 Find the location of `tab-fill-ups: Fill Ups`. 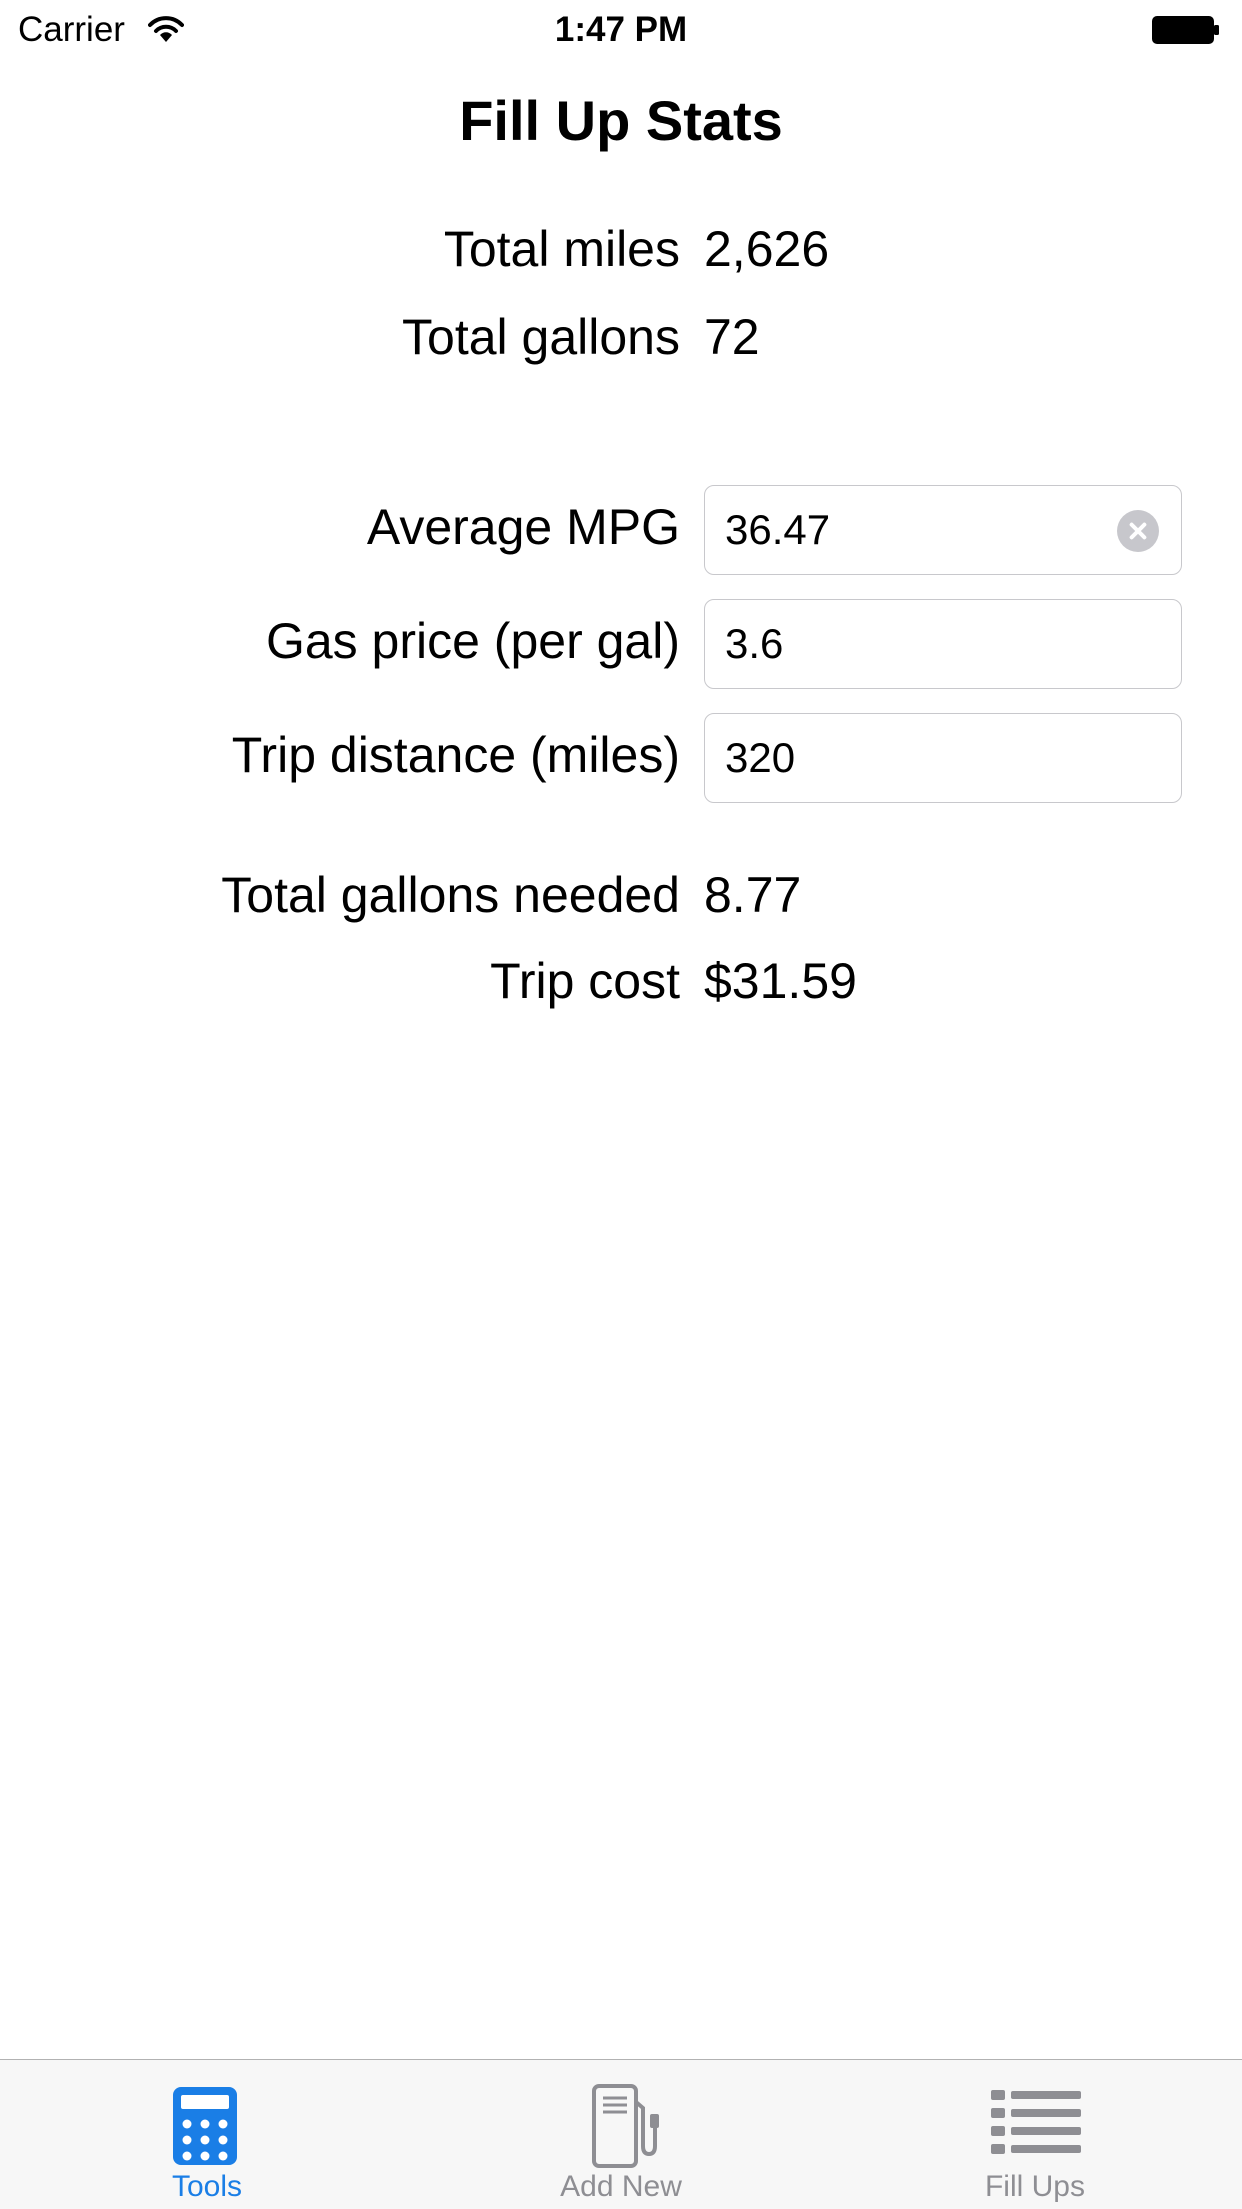

tab-fill-ups: Fill Ups is located at coordinates (1035, 2134).